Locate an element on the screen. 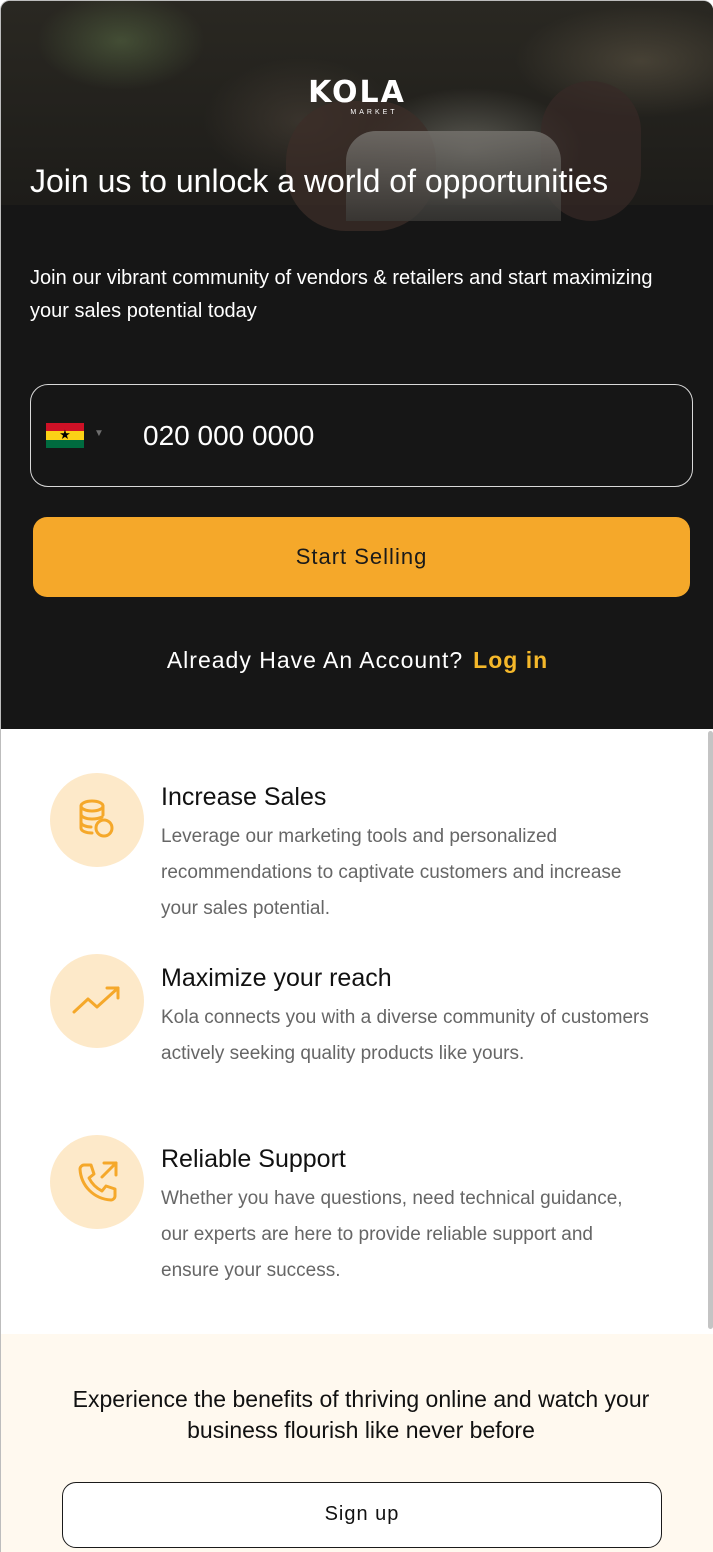  login-prompt: Already Have An Account? Log in is located at coordinates (357, 660).